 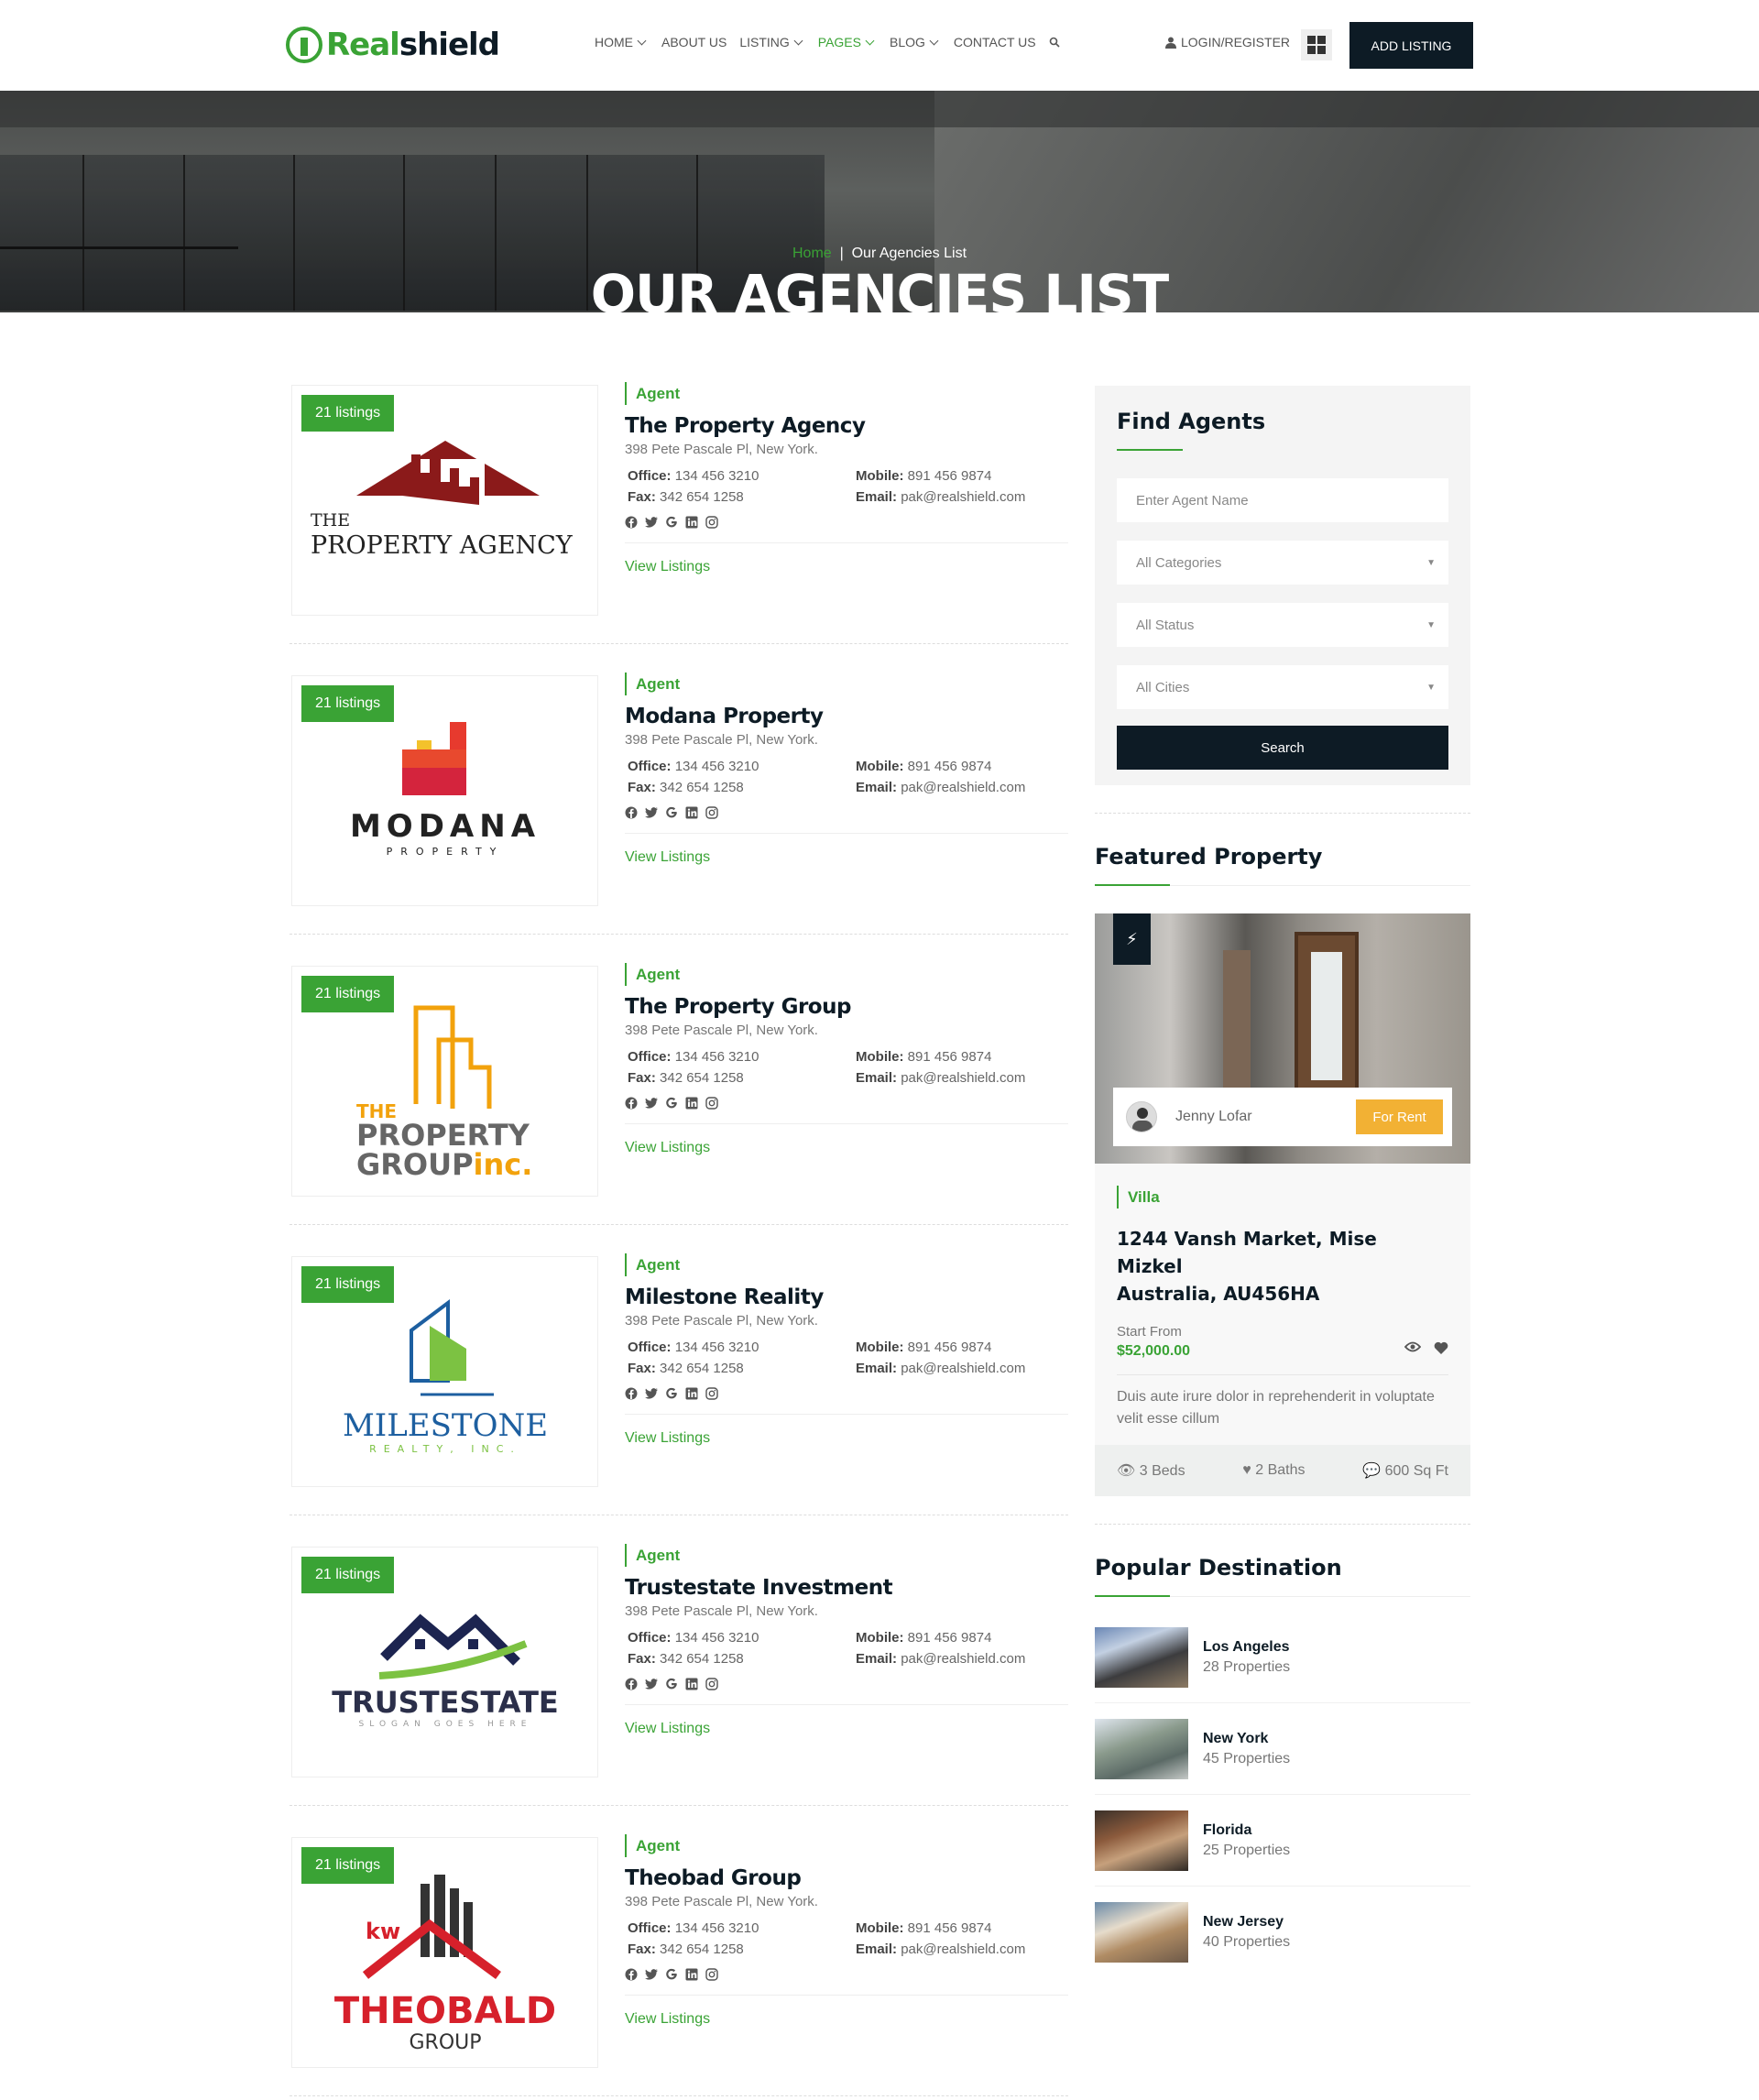 What do you see at coordinates (444, 1371) in the screenshot?
I see `agency-logo: MILESTONE REALTY, INC. 21 listings` at bounding box center [444, 1371].